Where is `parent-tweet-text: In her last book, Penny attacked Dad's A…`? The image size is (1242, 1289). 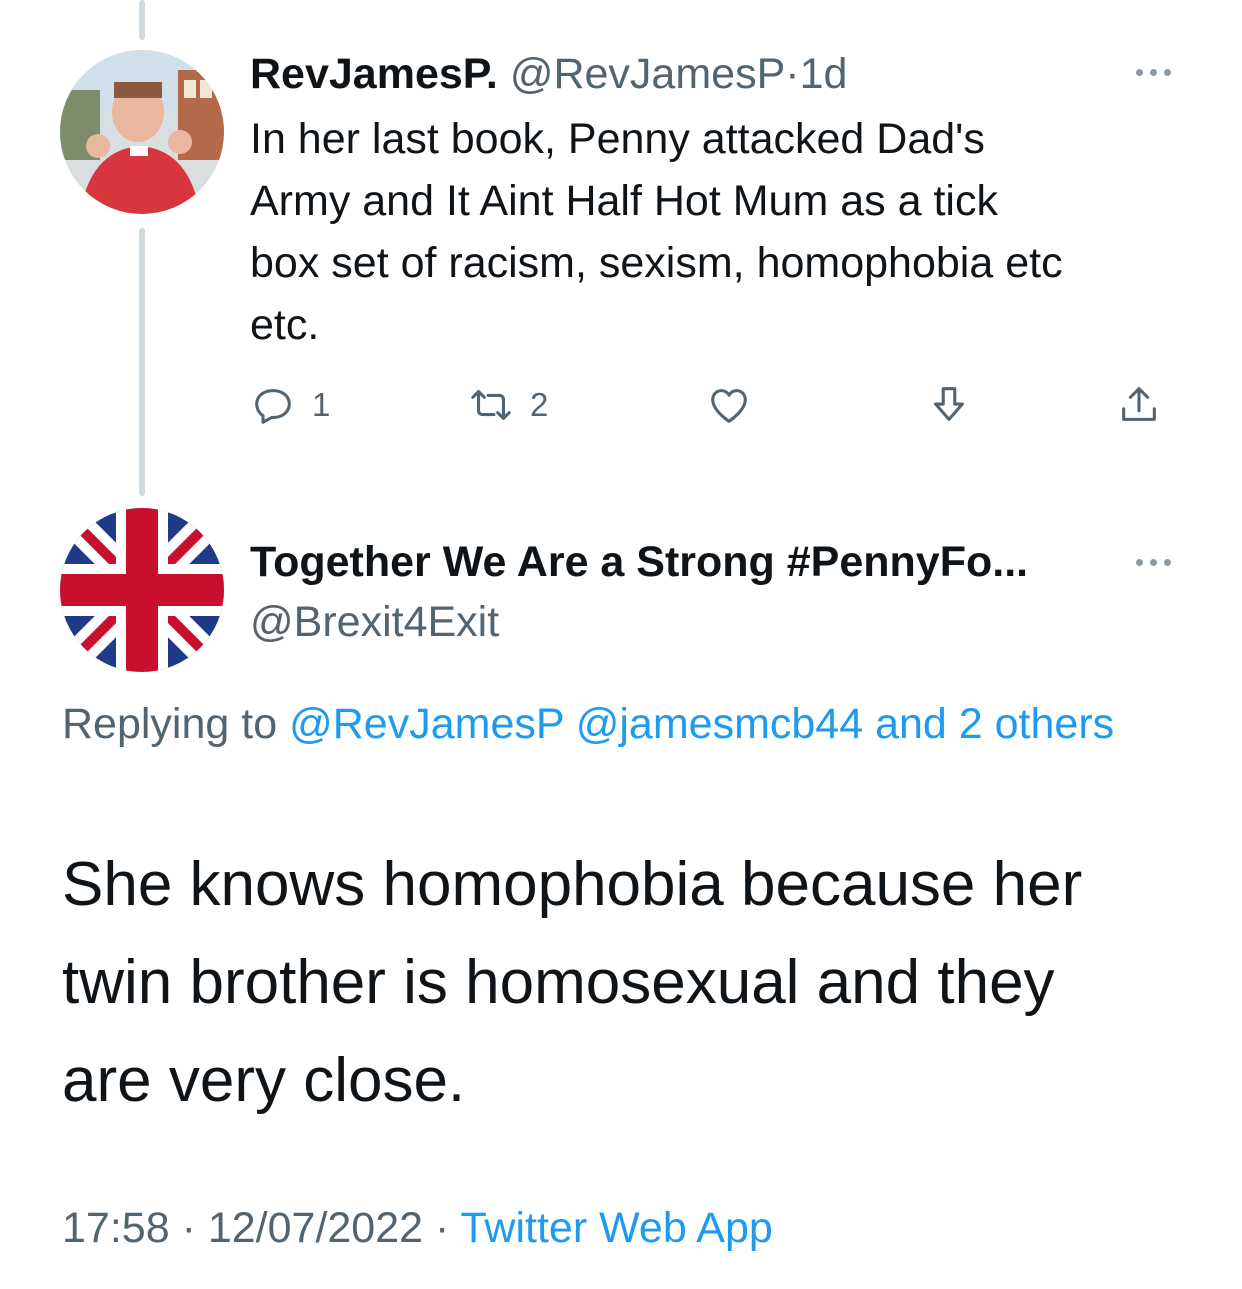
parent-tweet-text: In her last book, Penny attacked Dad's A… is located at coordinates (730, 232).